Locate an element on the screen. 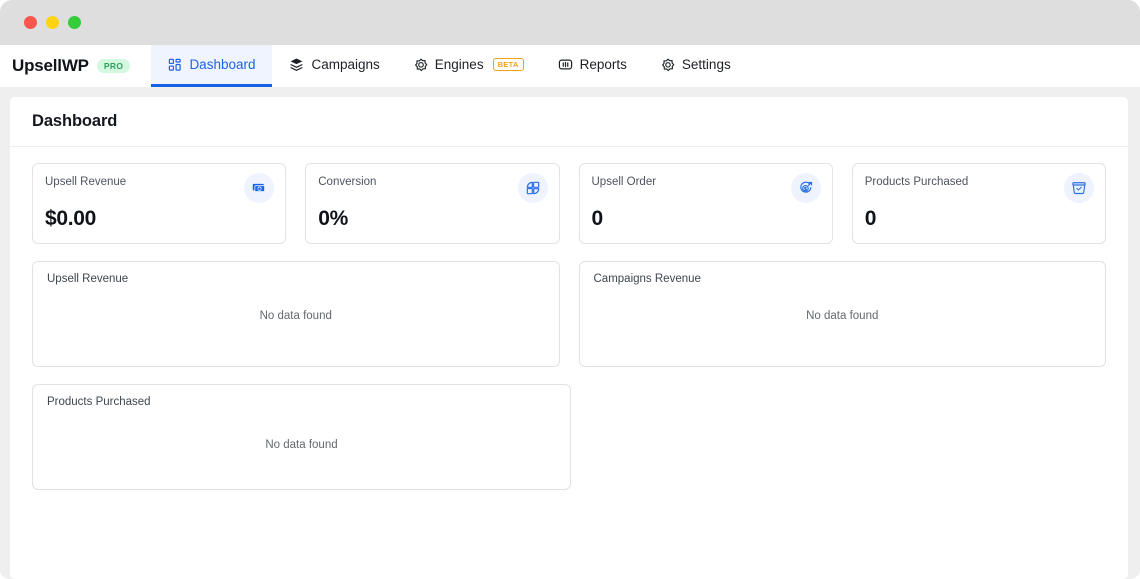 This screenshot has width=1140, height=579. panel-upsell-revenue: Upsell Revenue No data found is located at coordinates (296, 314).